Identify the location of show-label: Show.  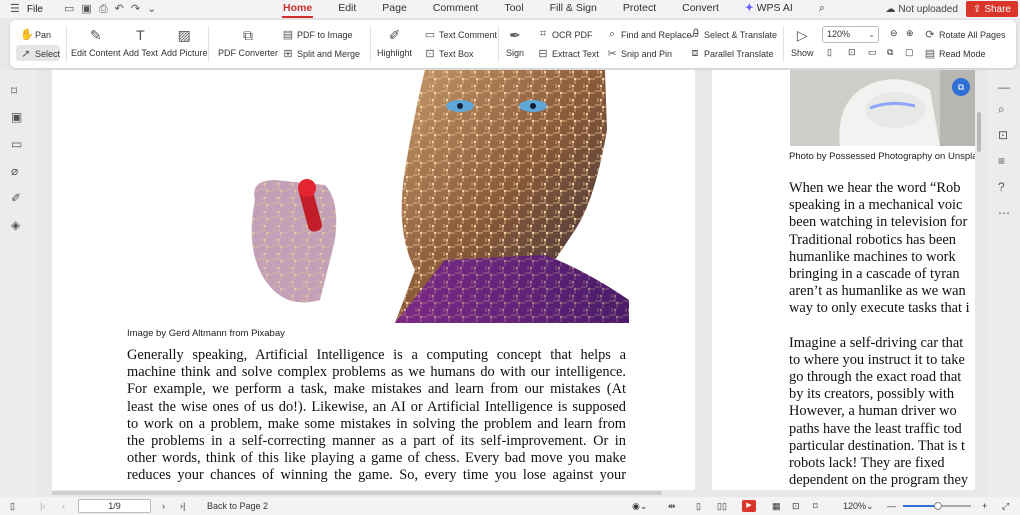
(802, 53).